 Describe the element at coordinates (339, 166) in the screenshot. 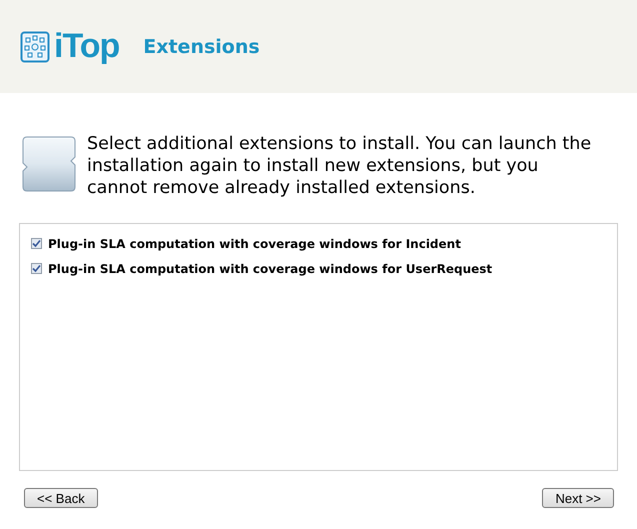

I see `instruction-text: Select additional extensions to install. You can launch the installation again to install new extensions, but you cannot remove already installed extensions.` at that location.